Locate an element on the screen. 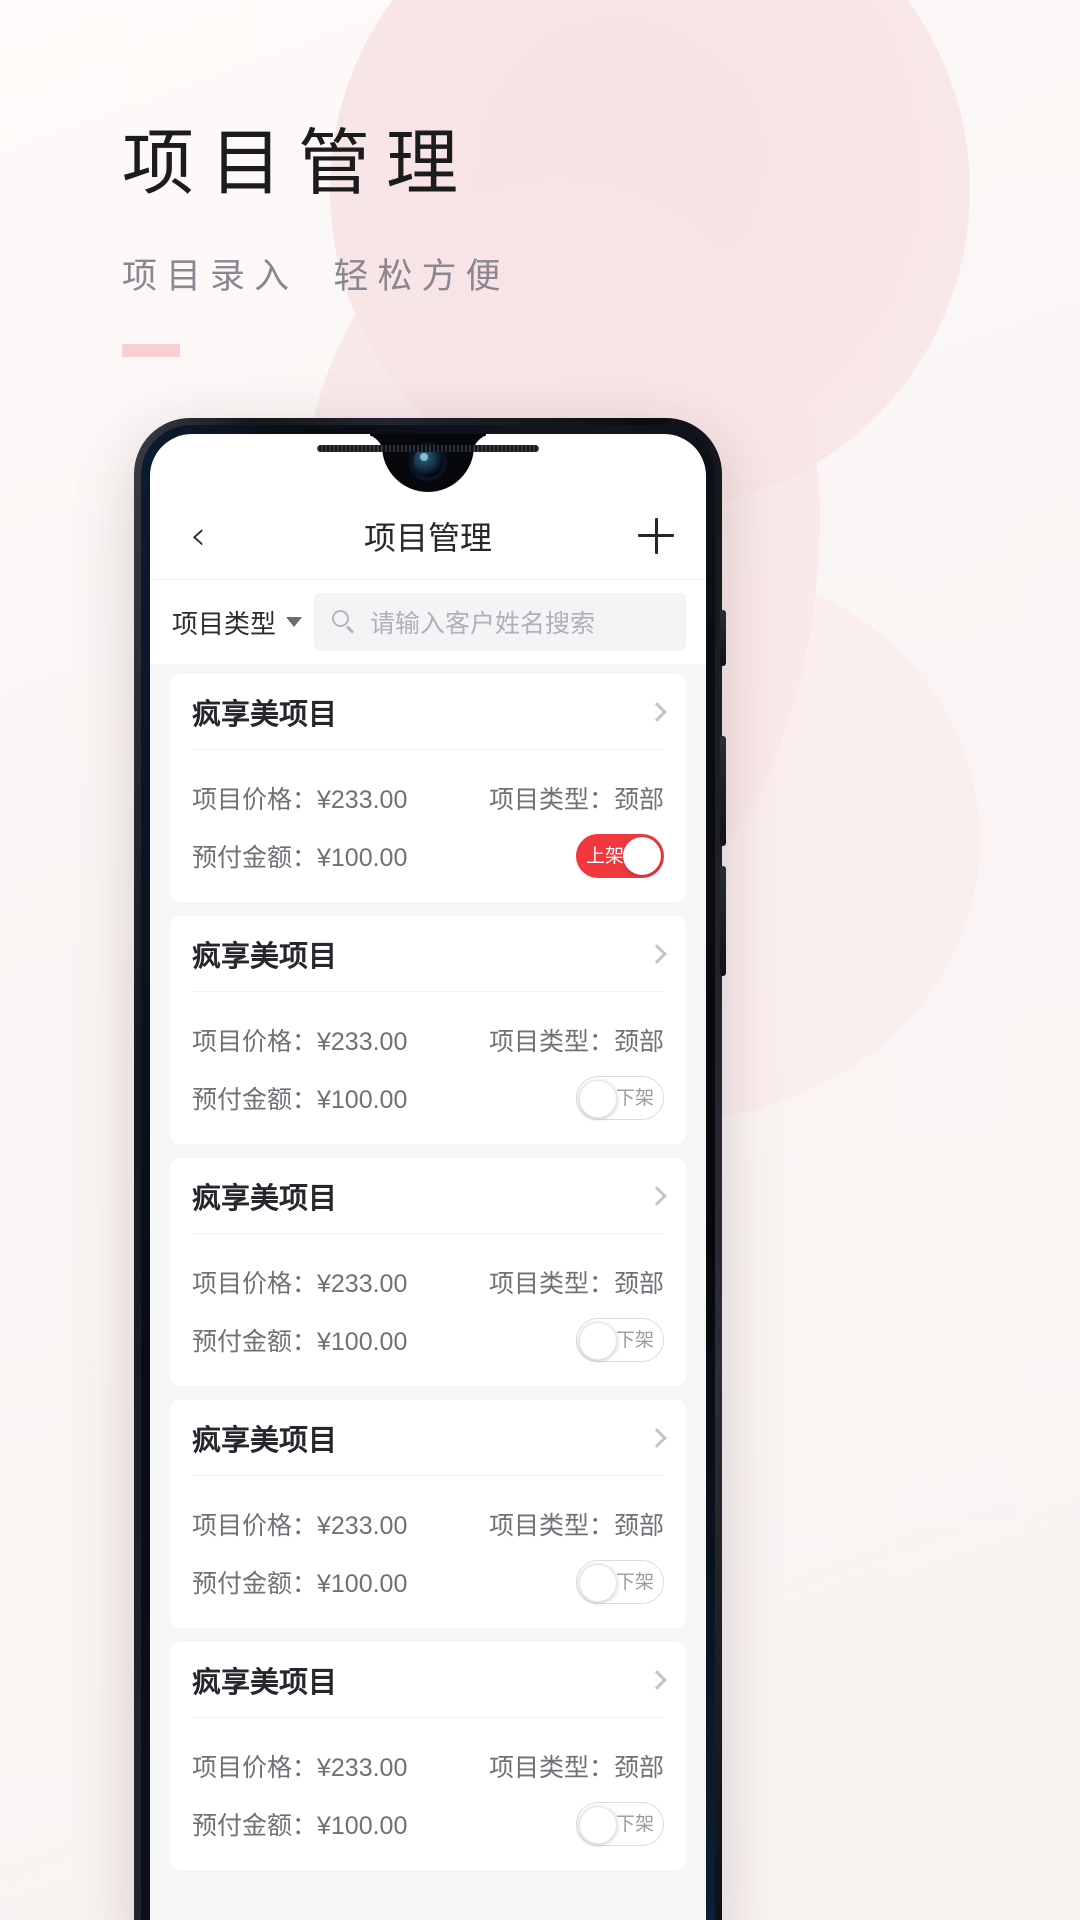 The width and height of the screenshot is (1080, 1920). accent-rule is located at coordinates (151, 350).